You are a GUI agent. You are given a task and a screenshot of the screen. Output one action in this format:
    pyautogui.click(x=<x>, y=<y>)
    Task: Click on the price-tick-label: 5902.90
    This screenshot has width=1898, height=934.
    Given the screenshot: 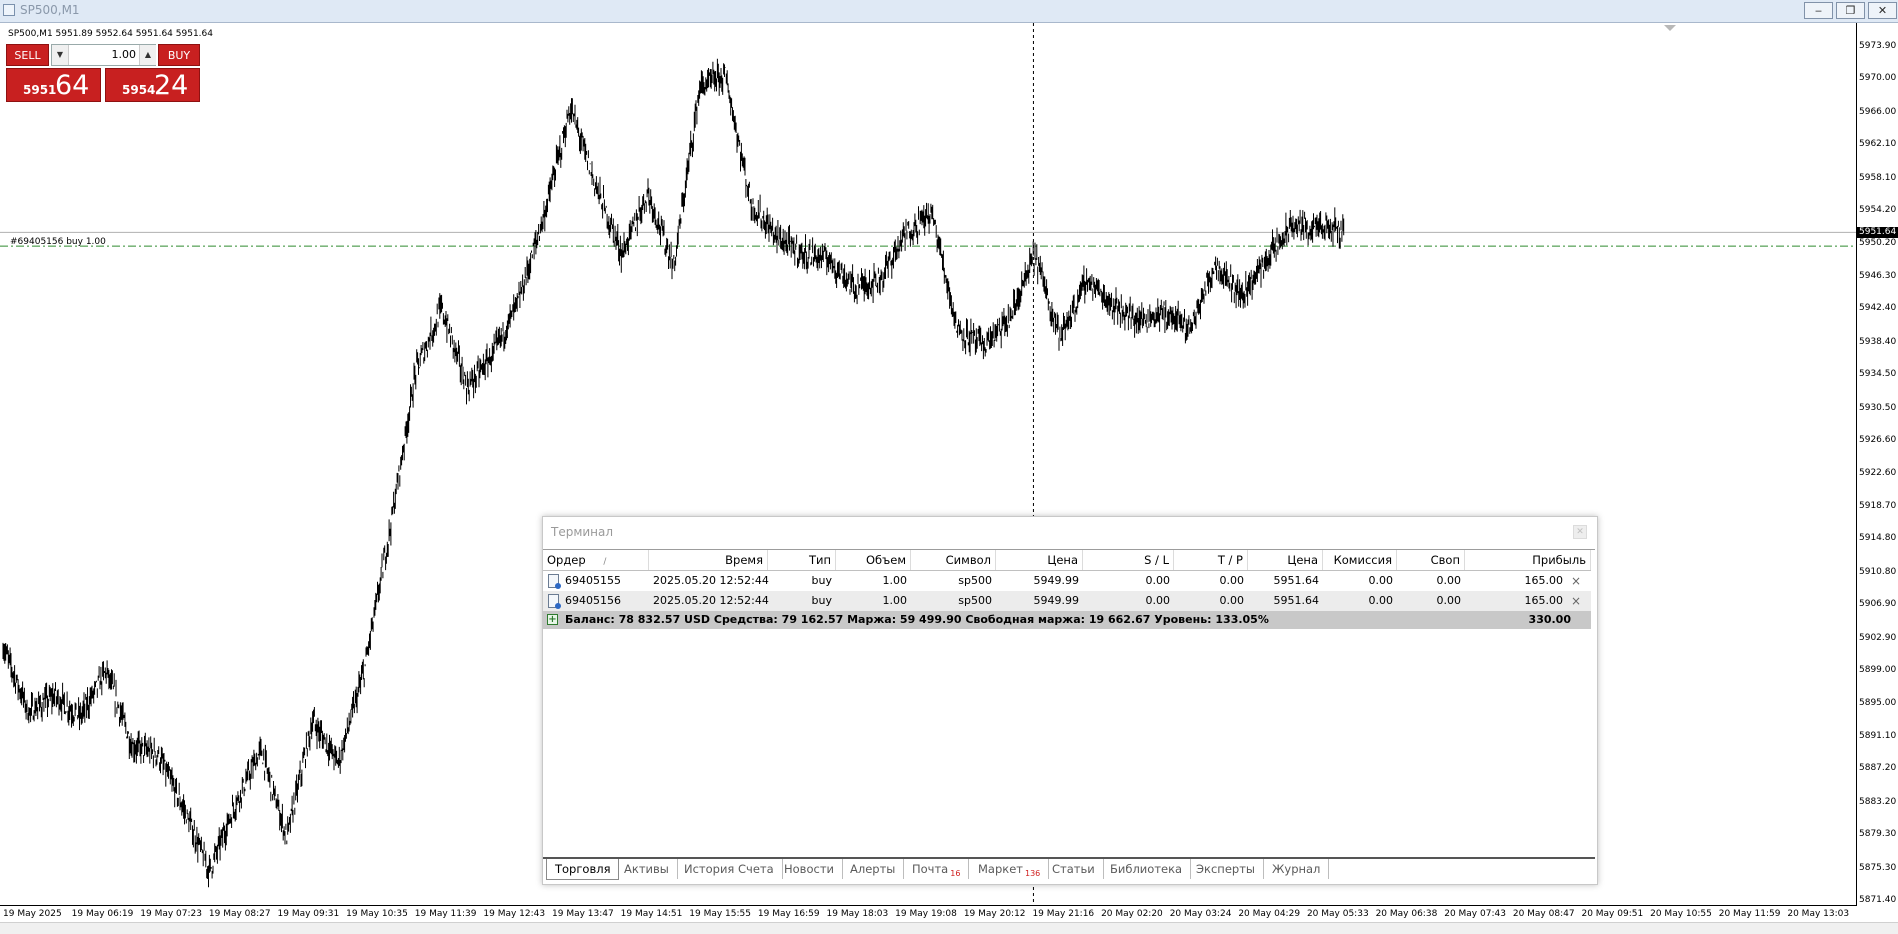 What is the action you would take?
    pyautogui.click(x=1878, y=637)
    